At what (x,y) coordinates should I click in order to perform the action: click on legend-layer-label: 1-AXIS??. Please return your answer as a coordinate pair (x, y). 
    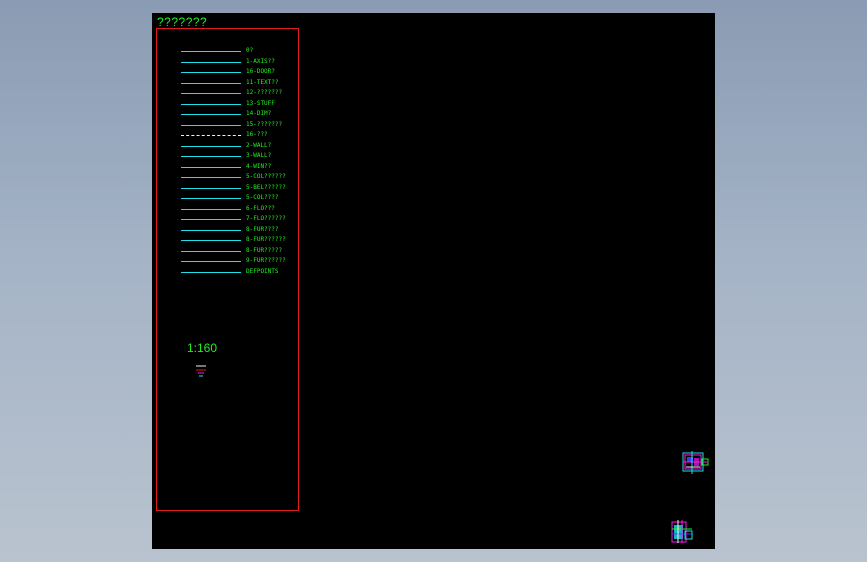
    Looking at the image, I should click on (260, 61).